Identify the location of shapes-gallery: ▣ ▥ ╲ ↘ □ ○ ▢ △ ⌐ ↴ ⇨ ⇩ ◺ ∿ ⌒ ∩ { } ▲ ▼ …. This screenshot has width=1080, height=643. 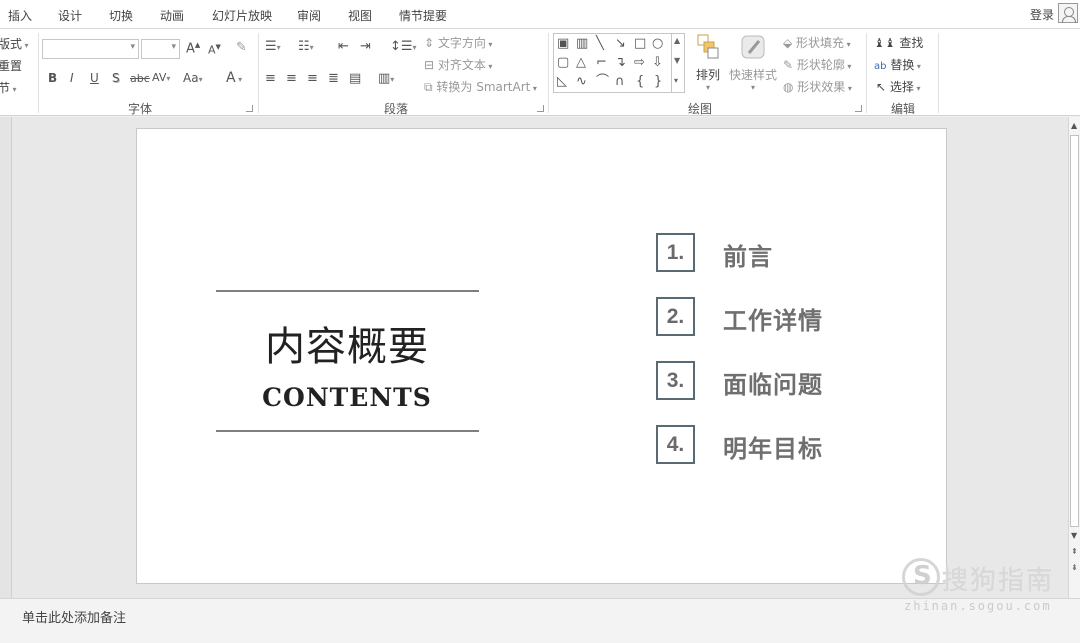
(619, 63).